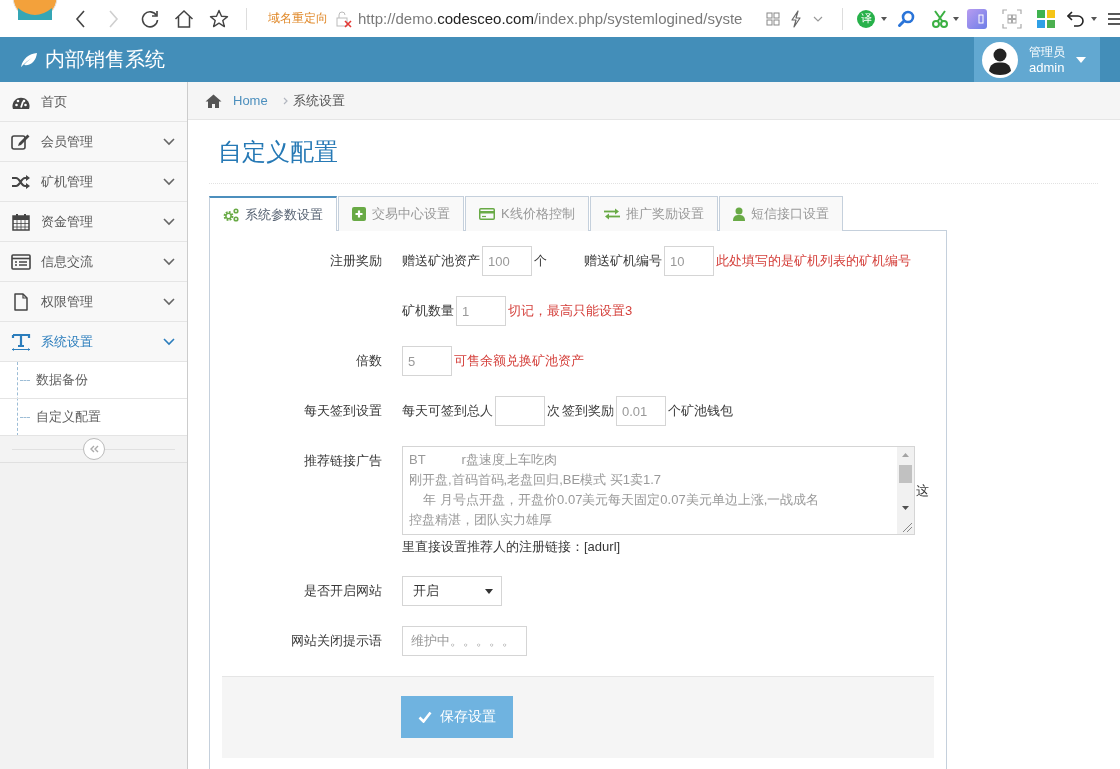  What do you see at coordinates (93, 302) in the screenshot?
I see `sidebar-item: 权限管理` at bounding box center [93, 302].